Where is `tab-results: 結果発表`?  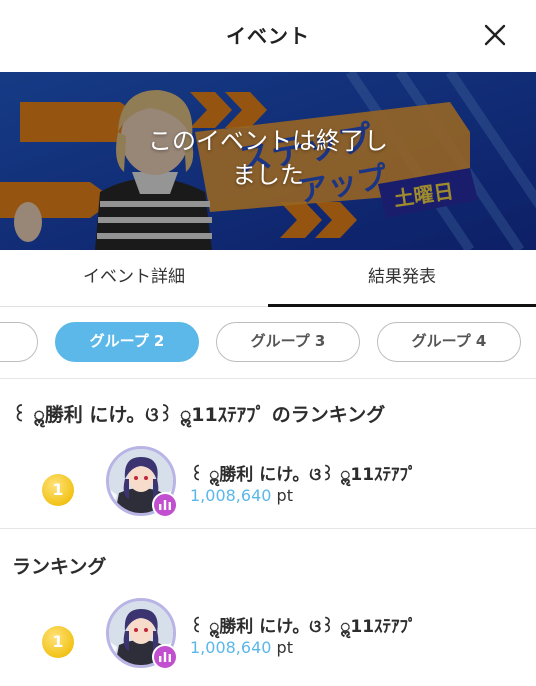 tab-results: 結果発表 is located at coordinates (402, 278).